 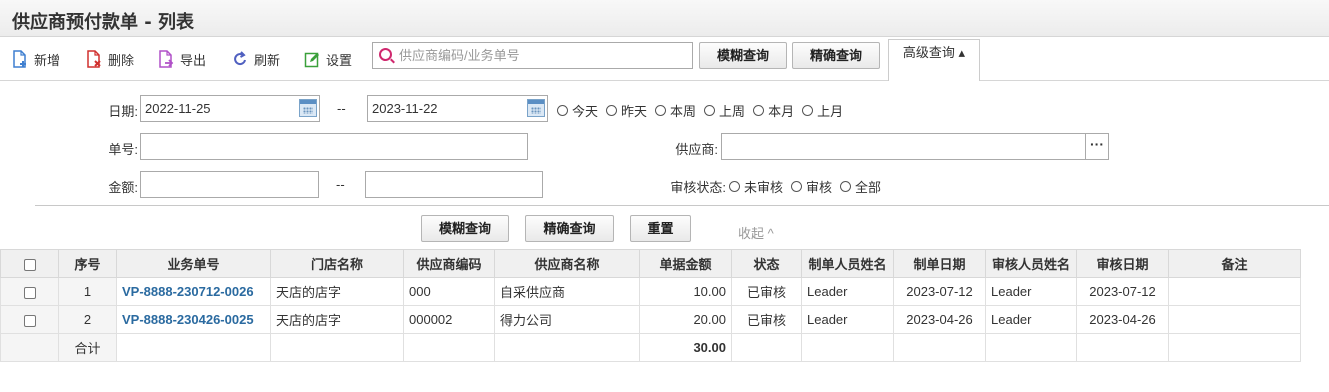 I want to click on column-header: 门店名称, so click(x=337, y=263).